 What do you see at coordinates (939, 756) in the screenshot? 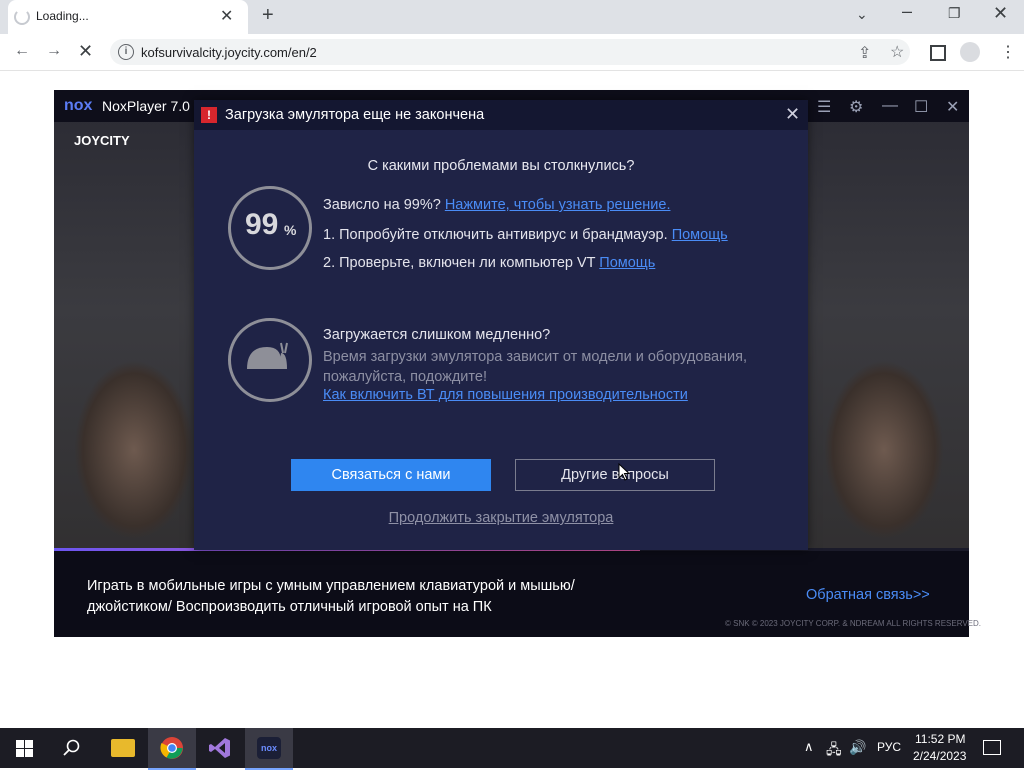
I see `clock-date: 2/24/2023` at bounding box center [939, 756].